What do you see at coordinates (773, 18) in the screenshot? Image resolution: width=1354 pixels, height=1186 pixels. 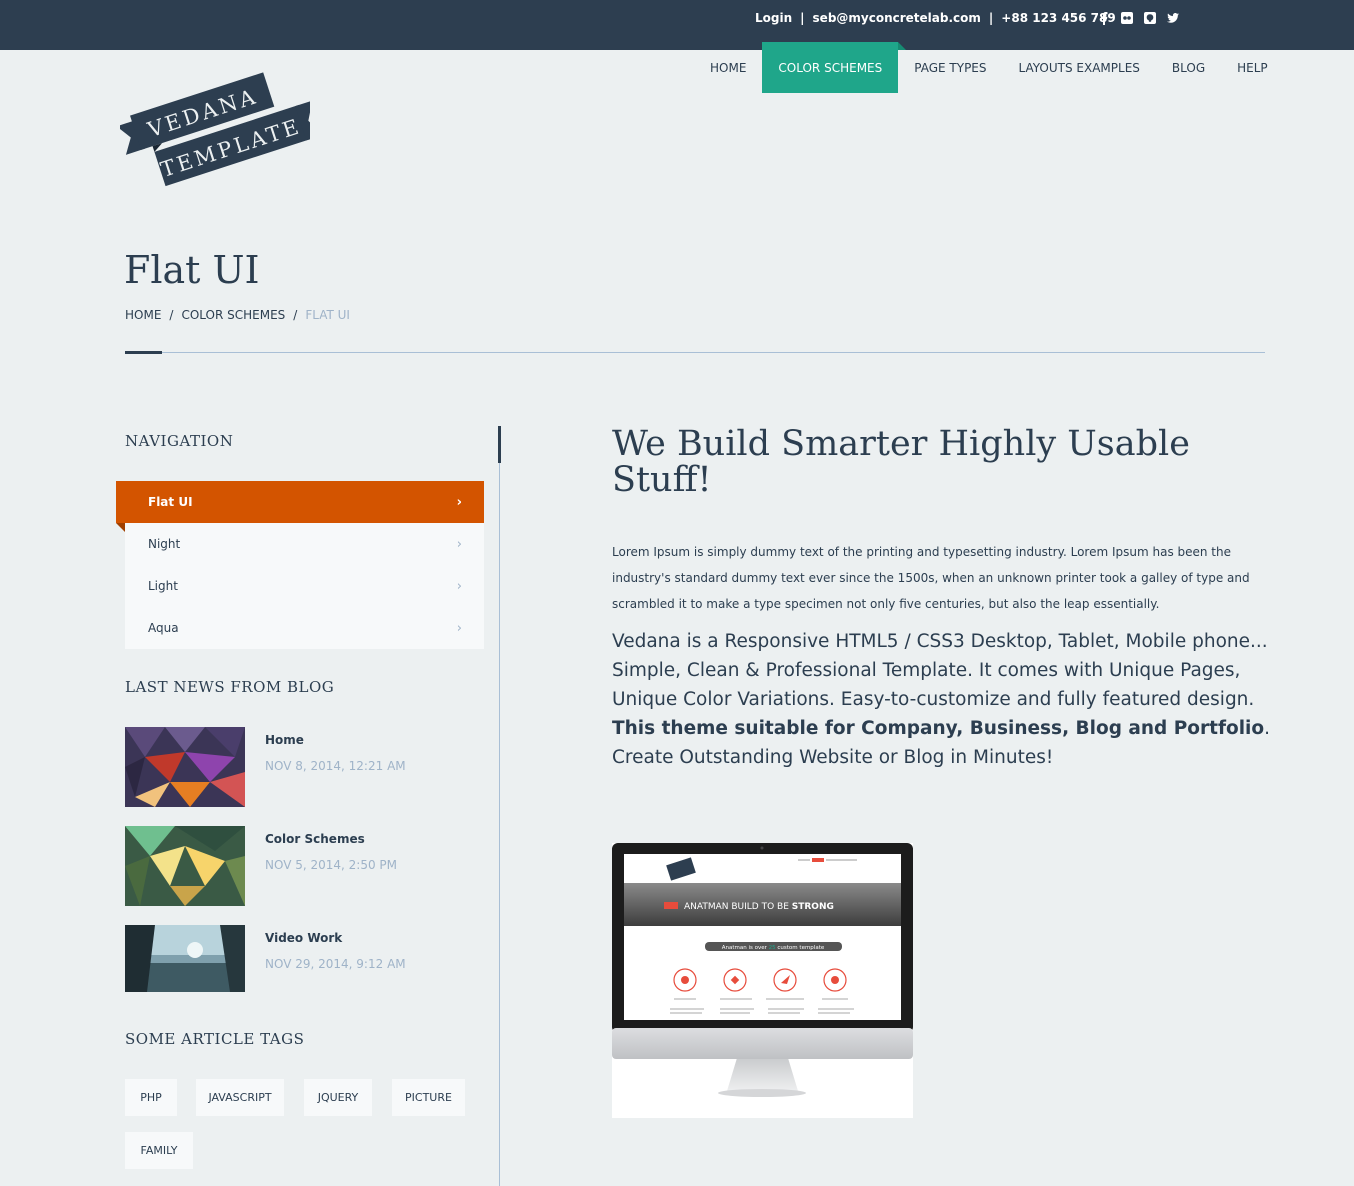 I see `login-link: Login` at bounding box center [773, 18].